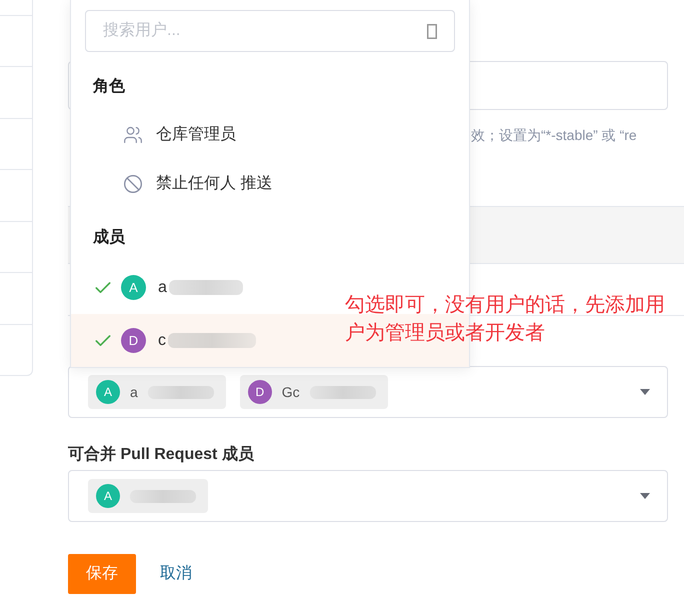 The image size is (684, 606). Describe the element at coordinates (291, 392) in the screenshot. I see `member-name: Gc` at that location.